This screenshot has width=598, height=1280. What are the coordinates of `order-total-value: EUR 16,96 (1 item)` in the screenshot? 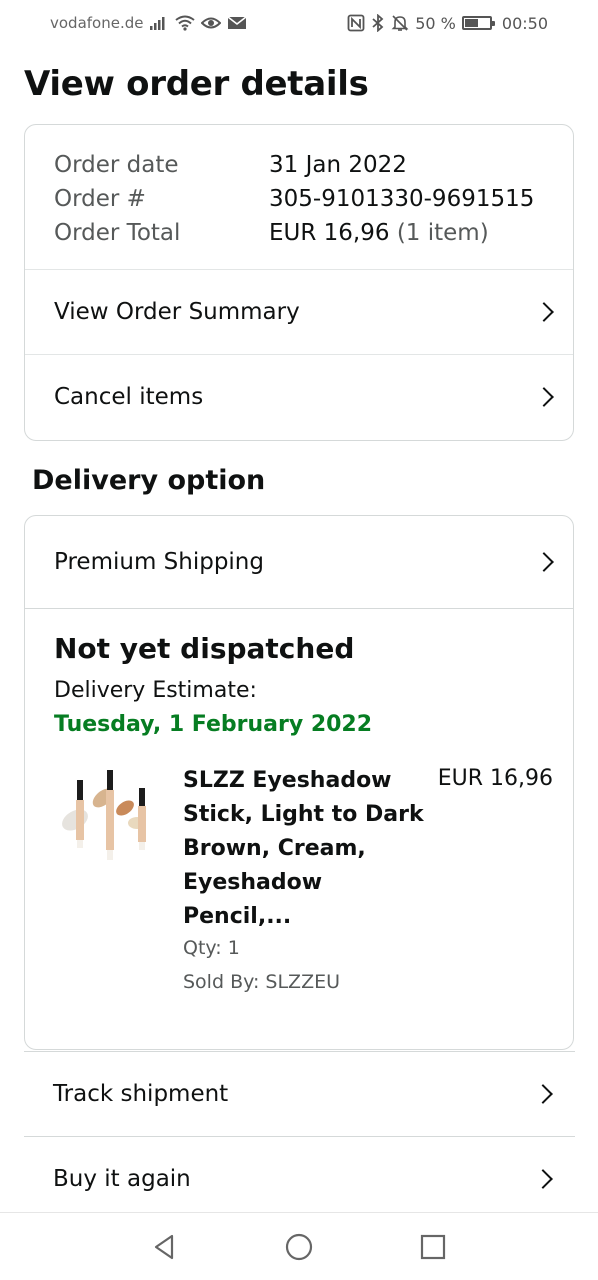 It's located at (379, 233).